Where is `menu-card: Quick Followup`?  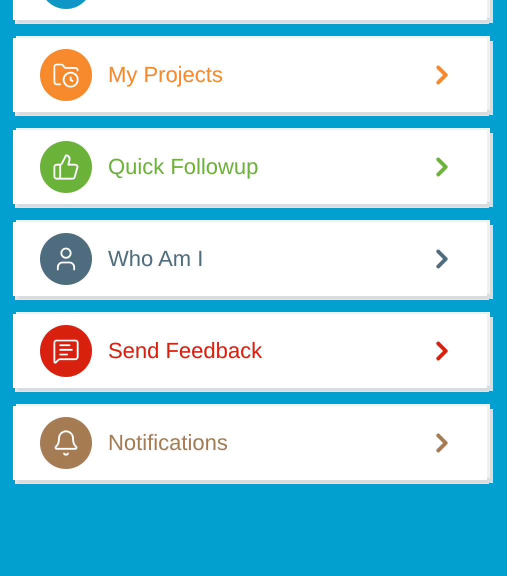
menu-card: Quick Followup is located at coordinates (250, 167).